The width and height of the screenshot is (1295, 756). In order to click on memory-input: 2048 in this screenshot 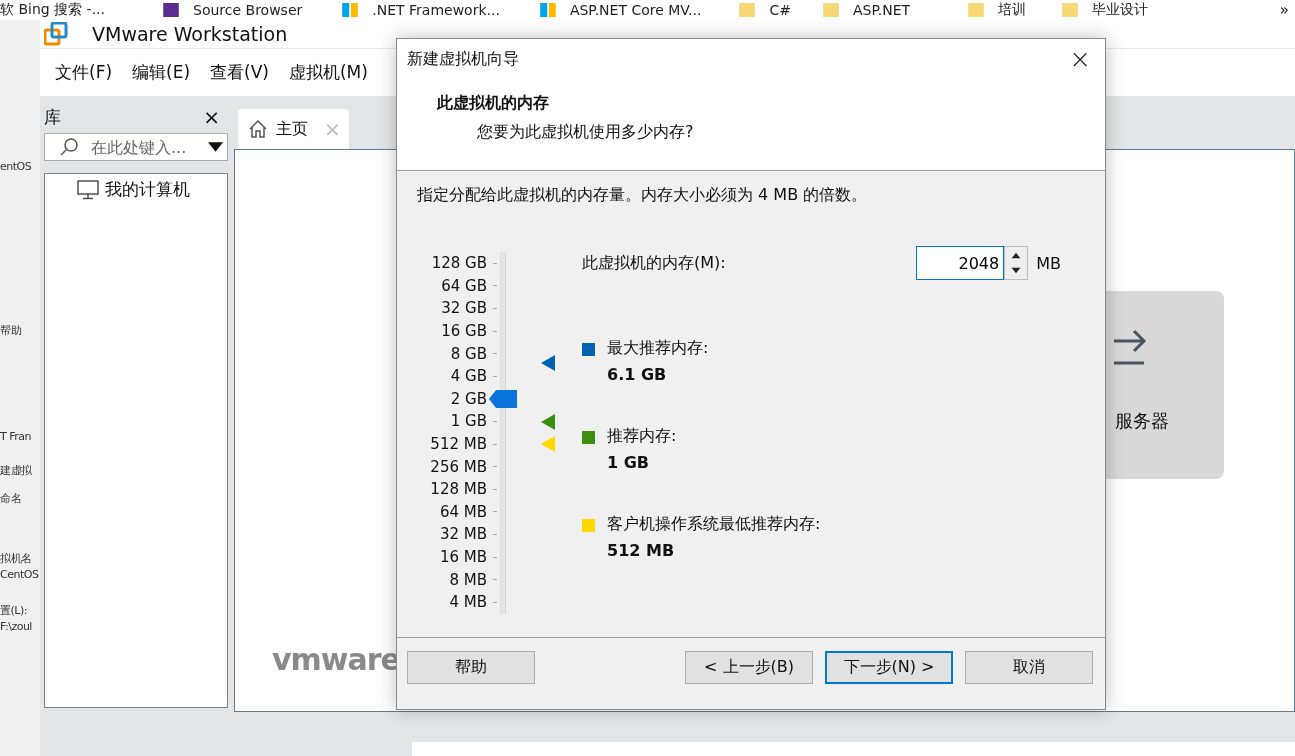, I will do `click(960, 263)`.